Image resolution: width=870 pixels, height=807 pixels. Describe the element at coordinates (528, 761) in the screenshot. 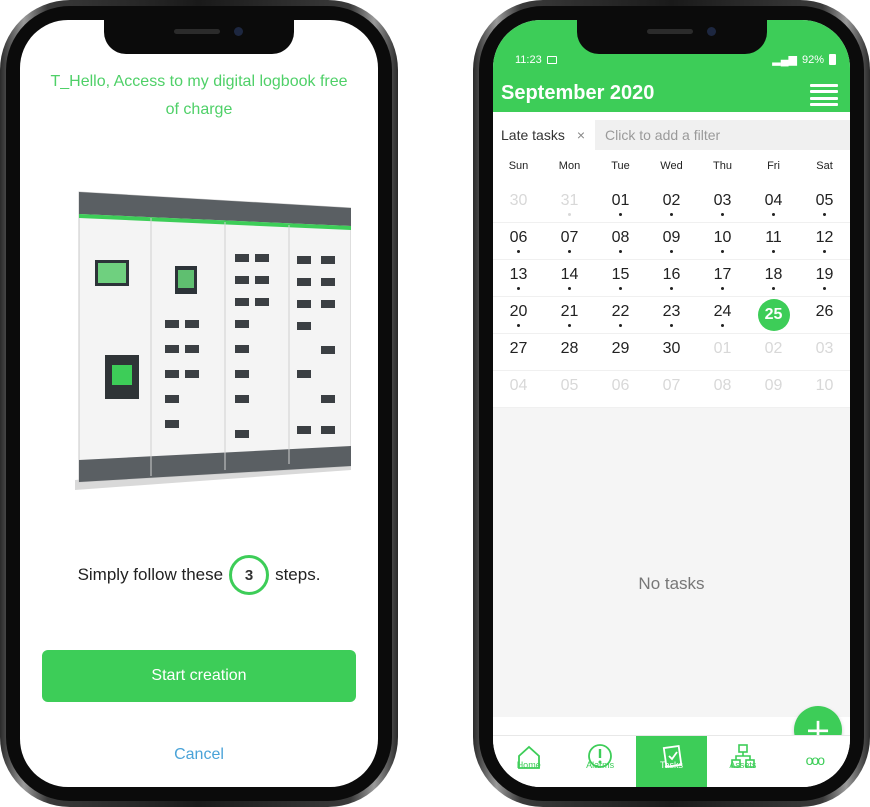

I see `nav-item-home: Home` at that location.